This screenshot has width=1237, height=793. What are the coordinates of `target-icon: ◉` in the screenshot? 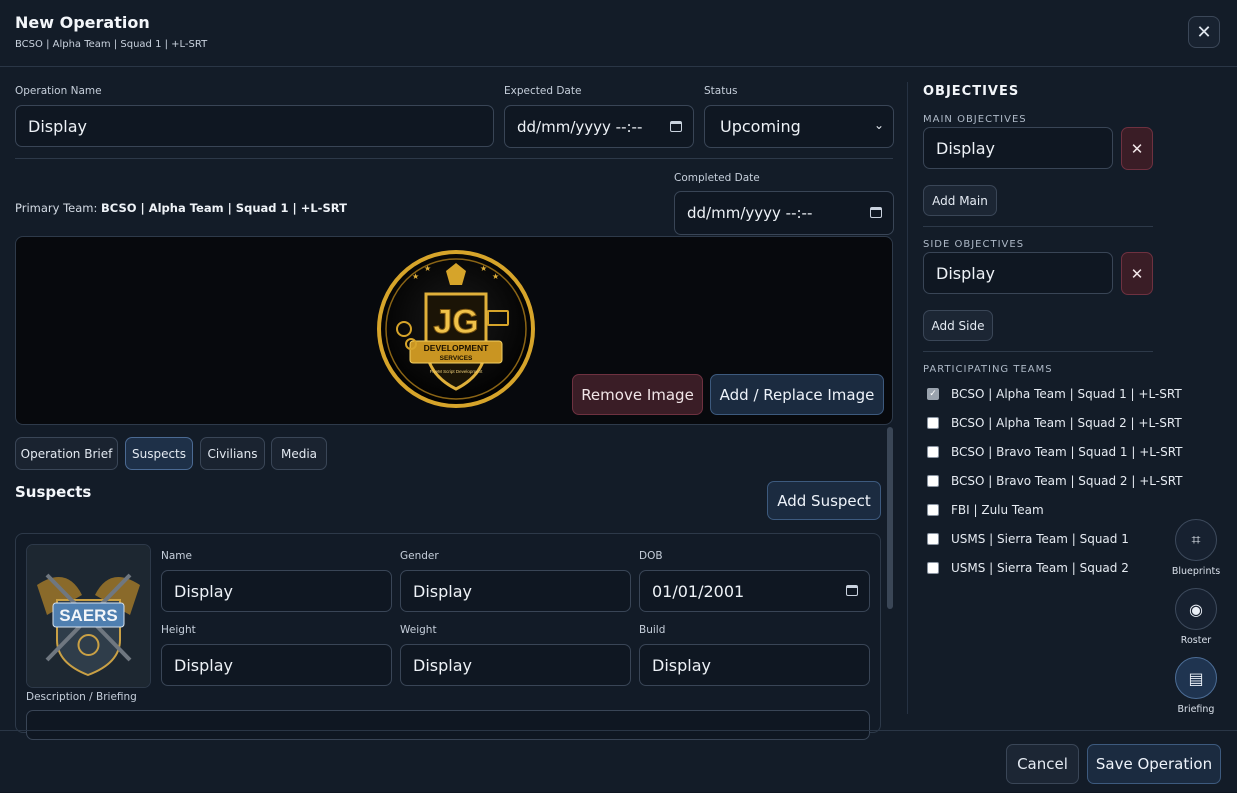 It's located at (1196, 609).